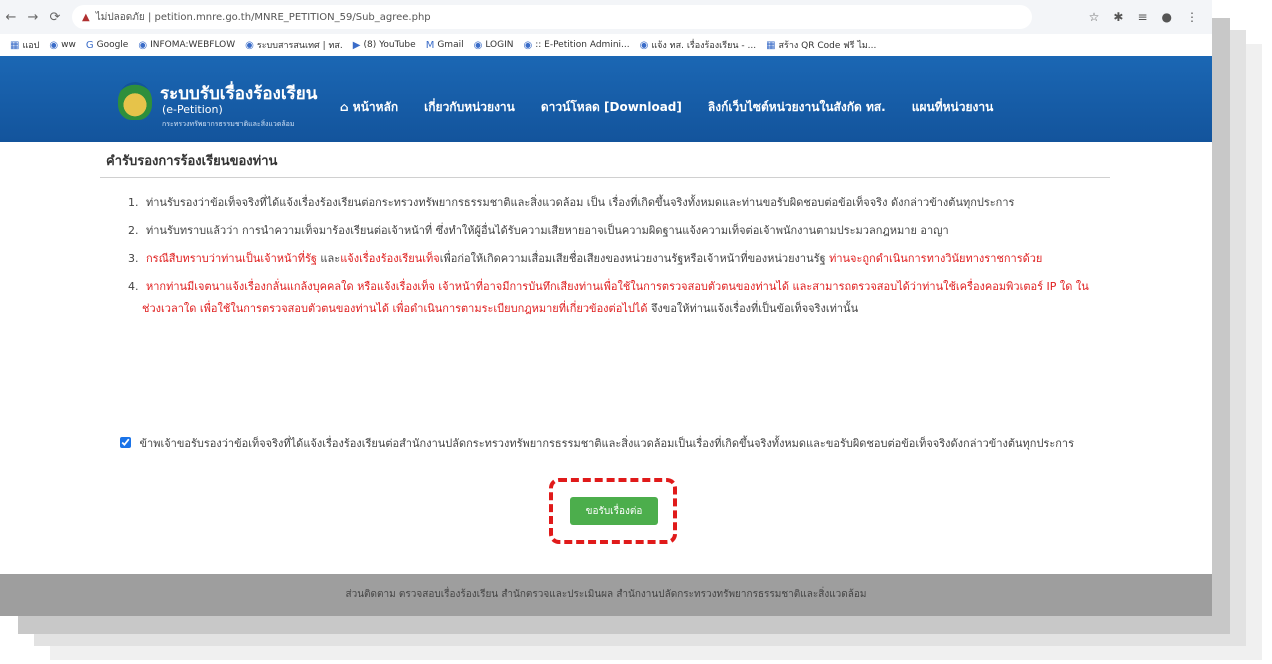 The height and width of the screenshot is (664, 1272). Describe the element at coordinates (86, 17) in the screenshot. I see `warning-icon: ▲` at that location.